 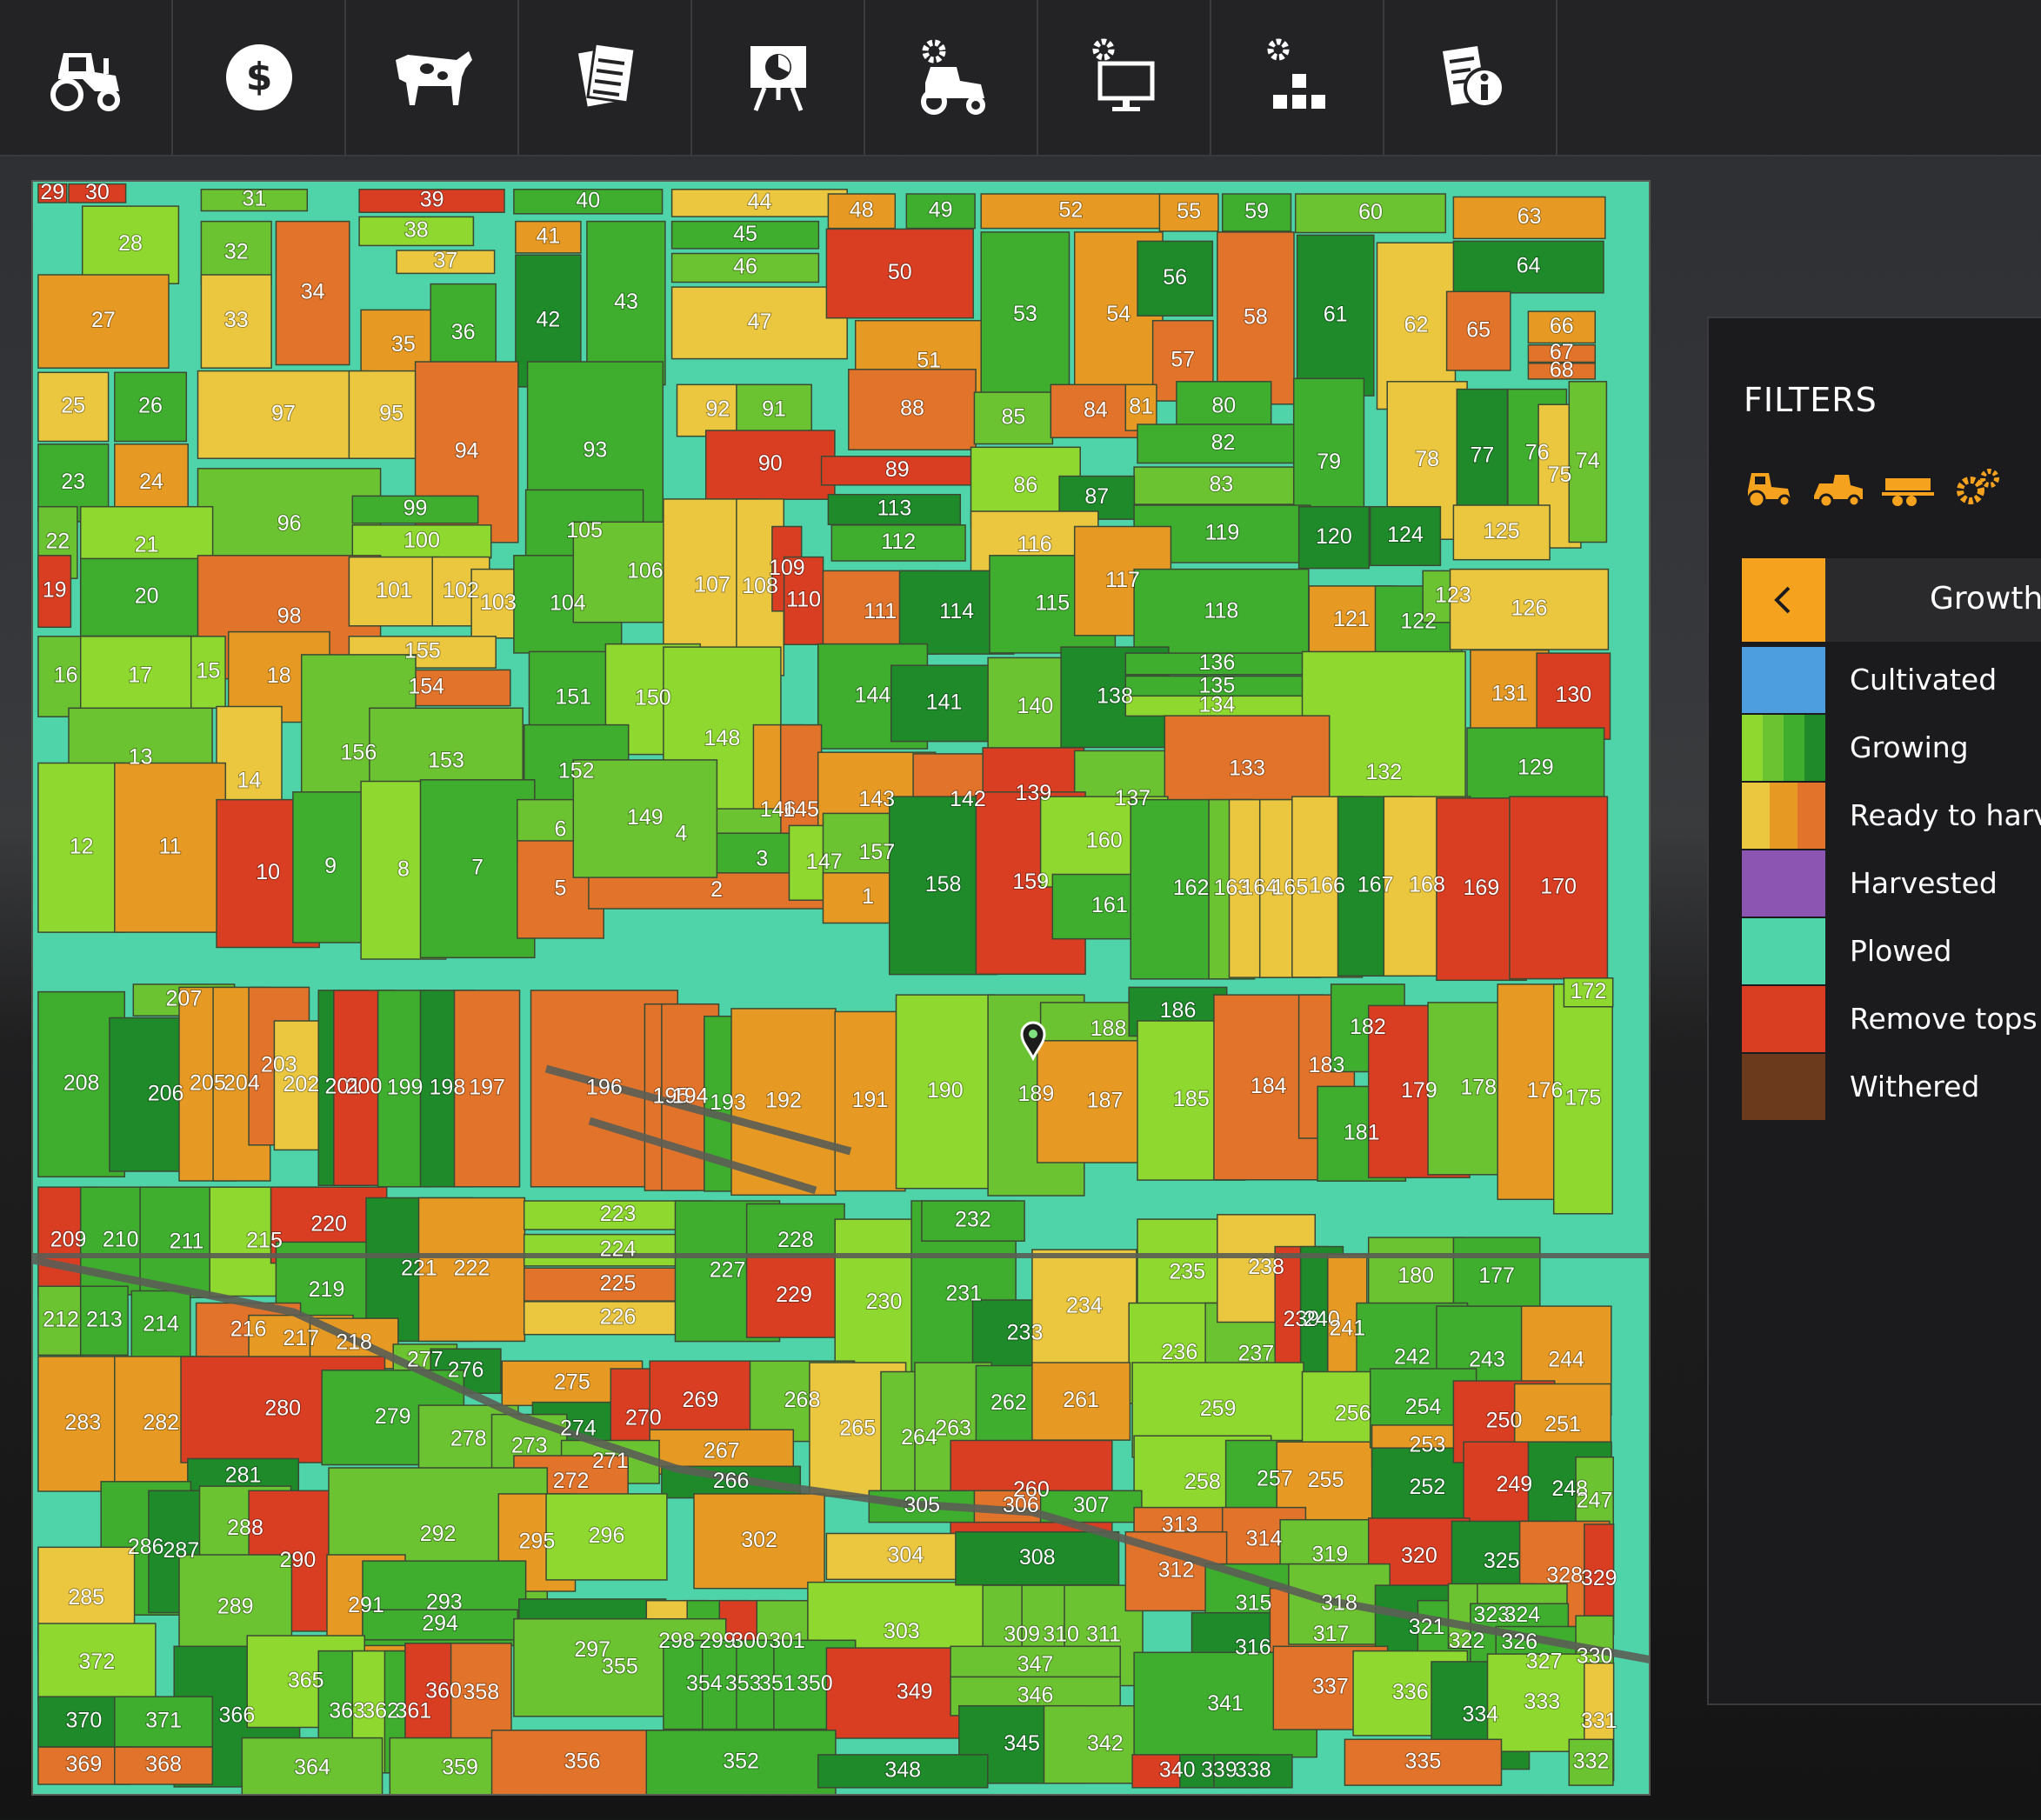 I want to click on field-label: 150, so click(x=653, y=698).